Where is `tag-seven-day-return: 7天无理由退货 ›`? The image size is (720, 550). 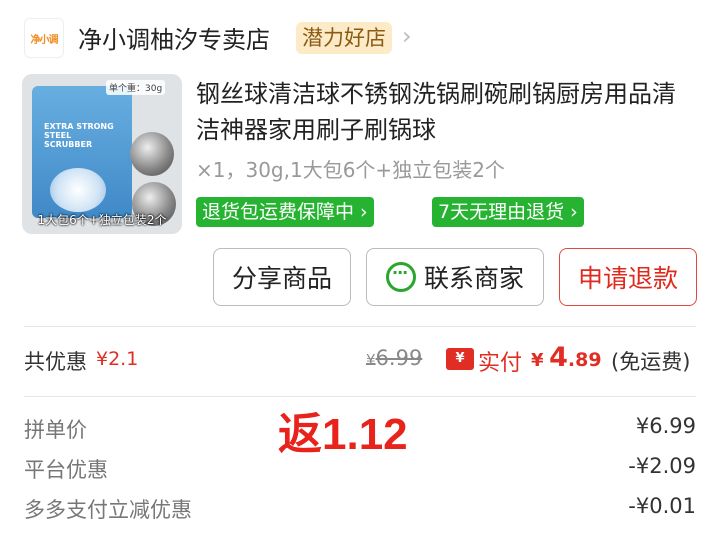 tag-seven-day-return: 7天无理由退货 › is located at coordinates (508, 212).